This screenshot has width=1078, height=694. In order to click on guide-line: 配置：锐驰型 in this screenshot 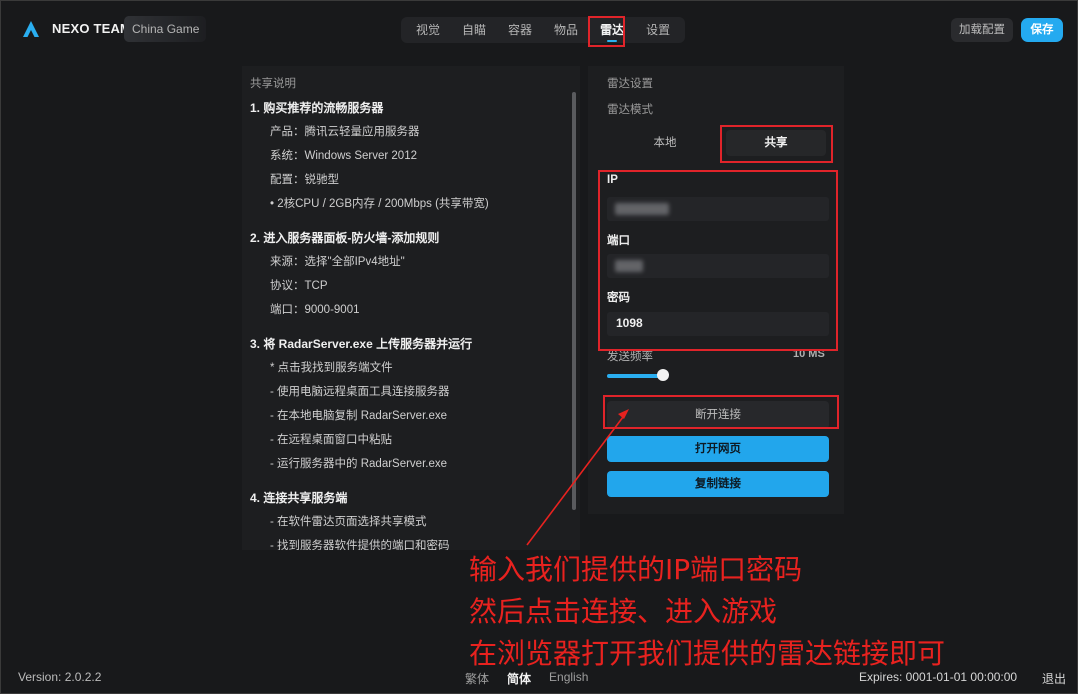, I will do `click(304, 180)`.